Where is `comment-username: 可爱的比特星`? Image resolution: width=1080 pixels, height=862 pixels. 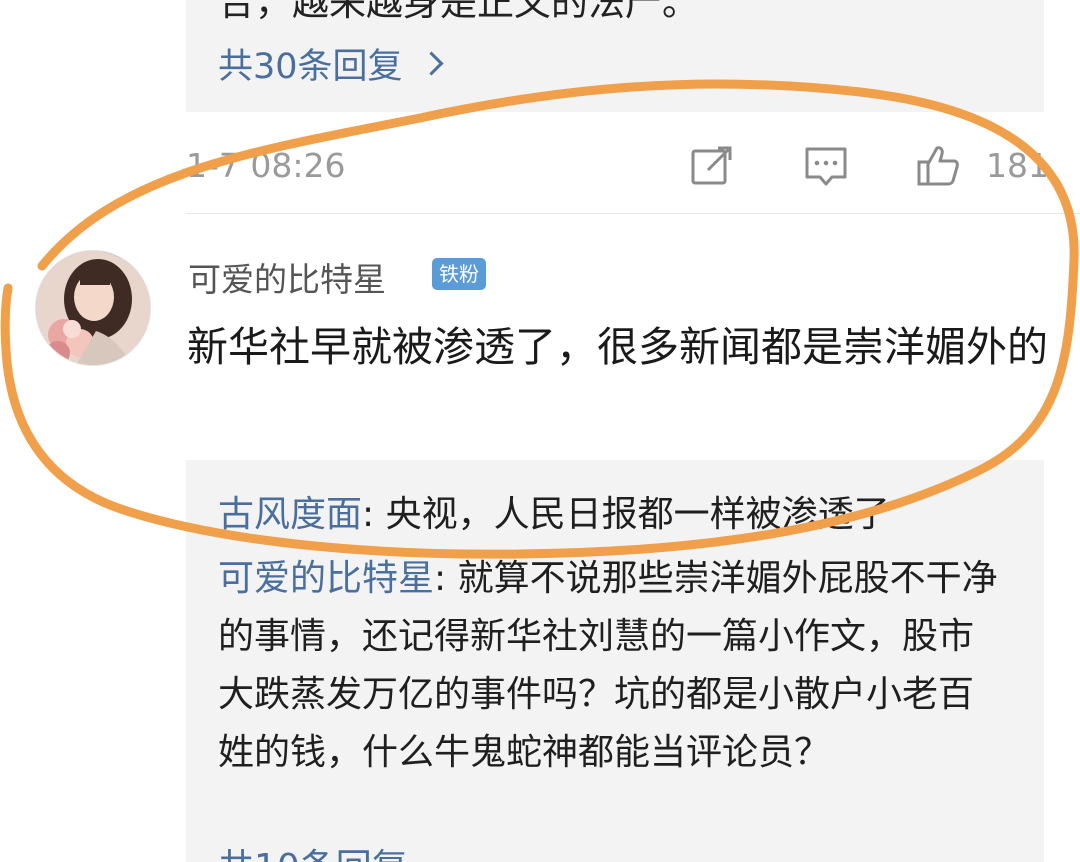 comment-username: 可爱的比特星 is located at coordinates (287, 277).